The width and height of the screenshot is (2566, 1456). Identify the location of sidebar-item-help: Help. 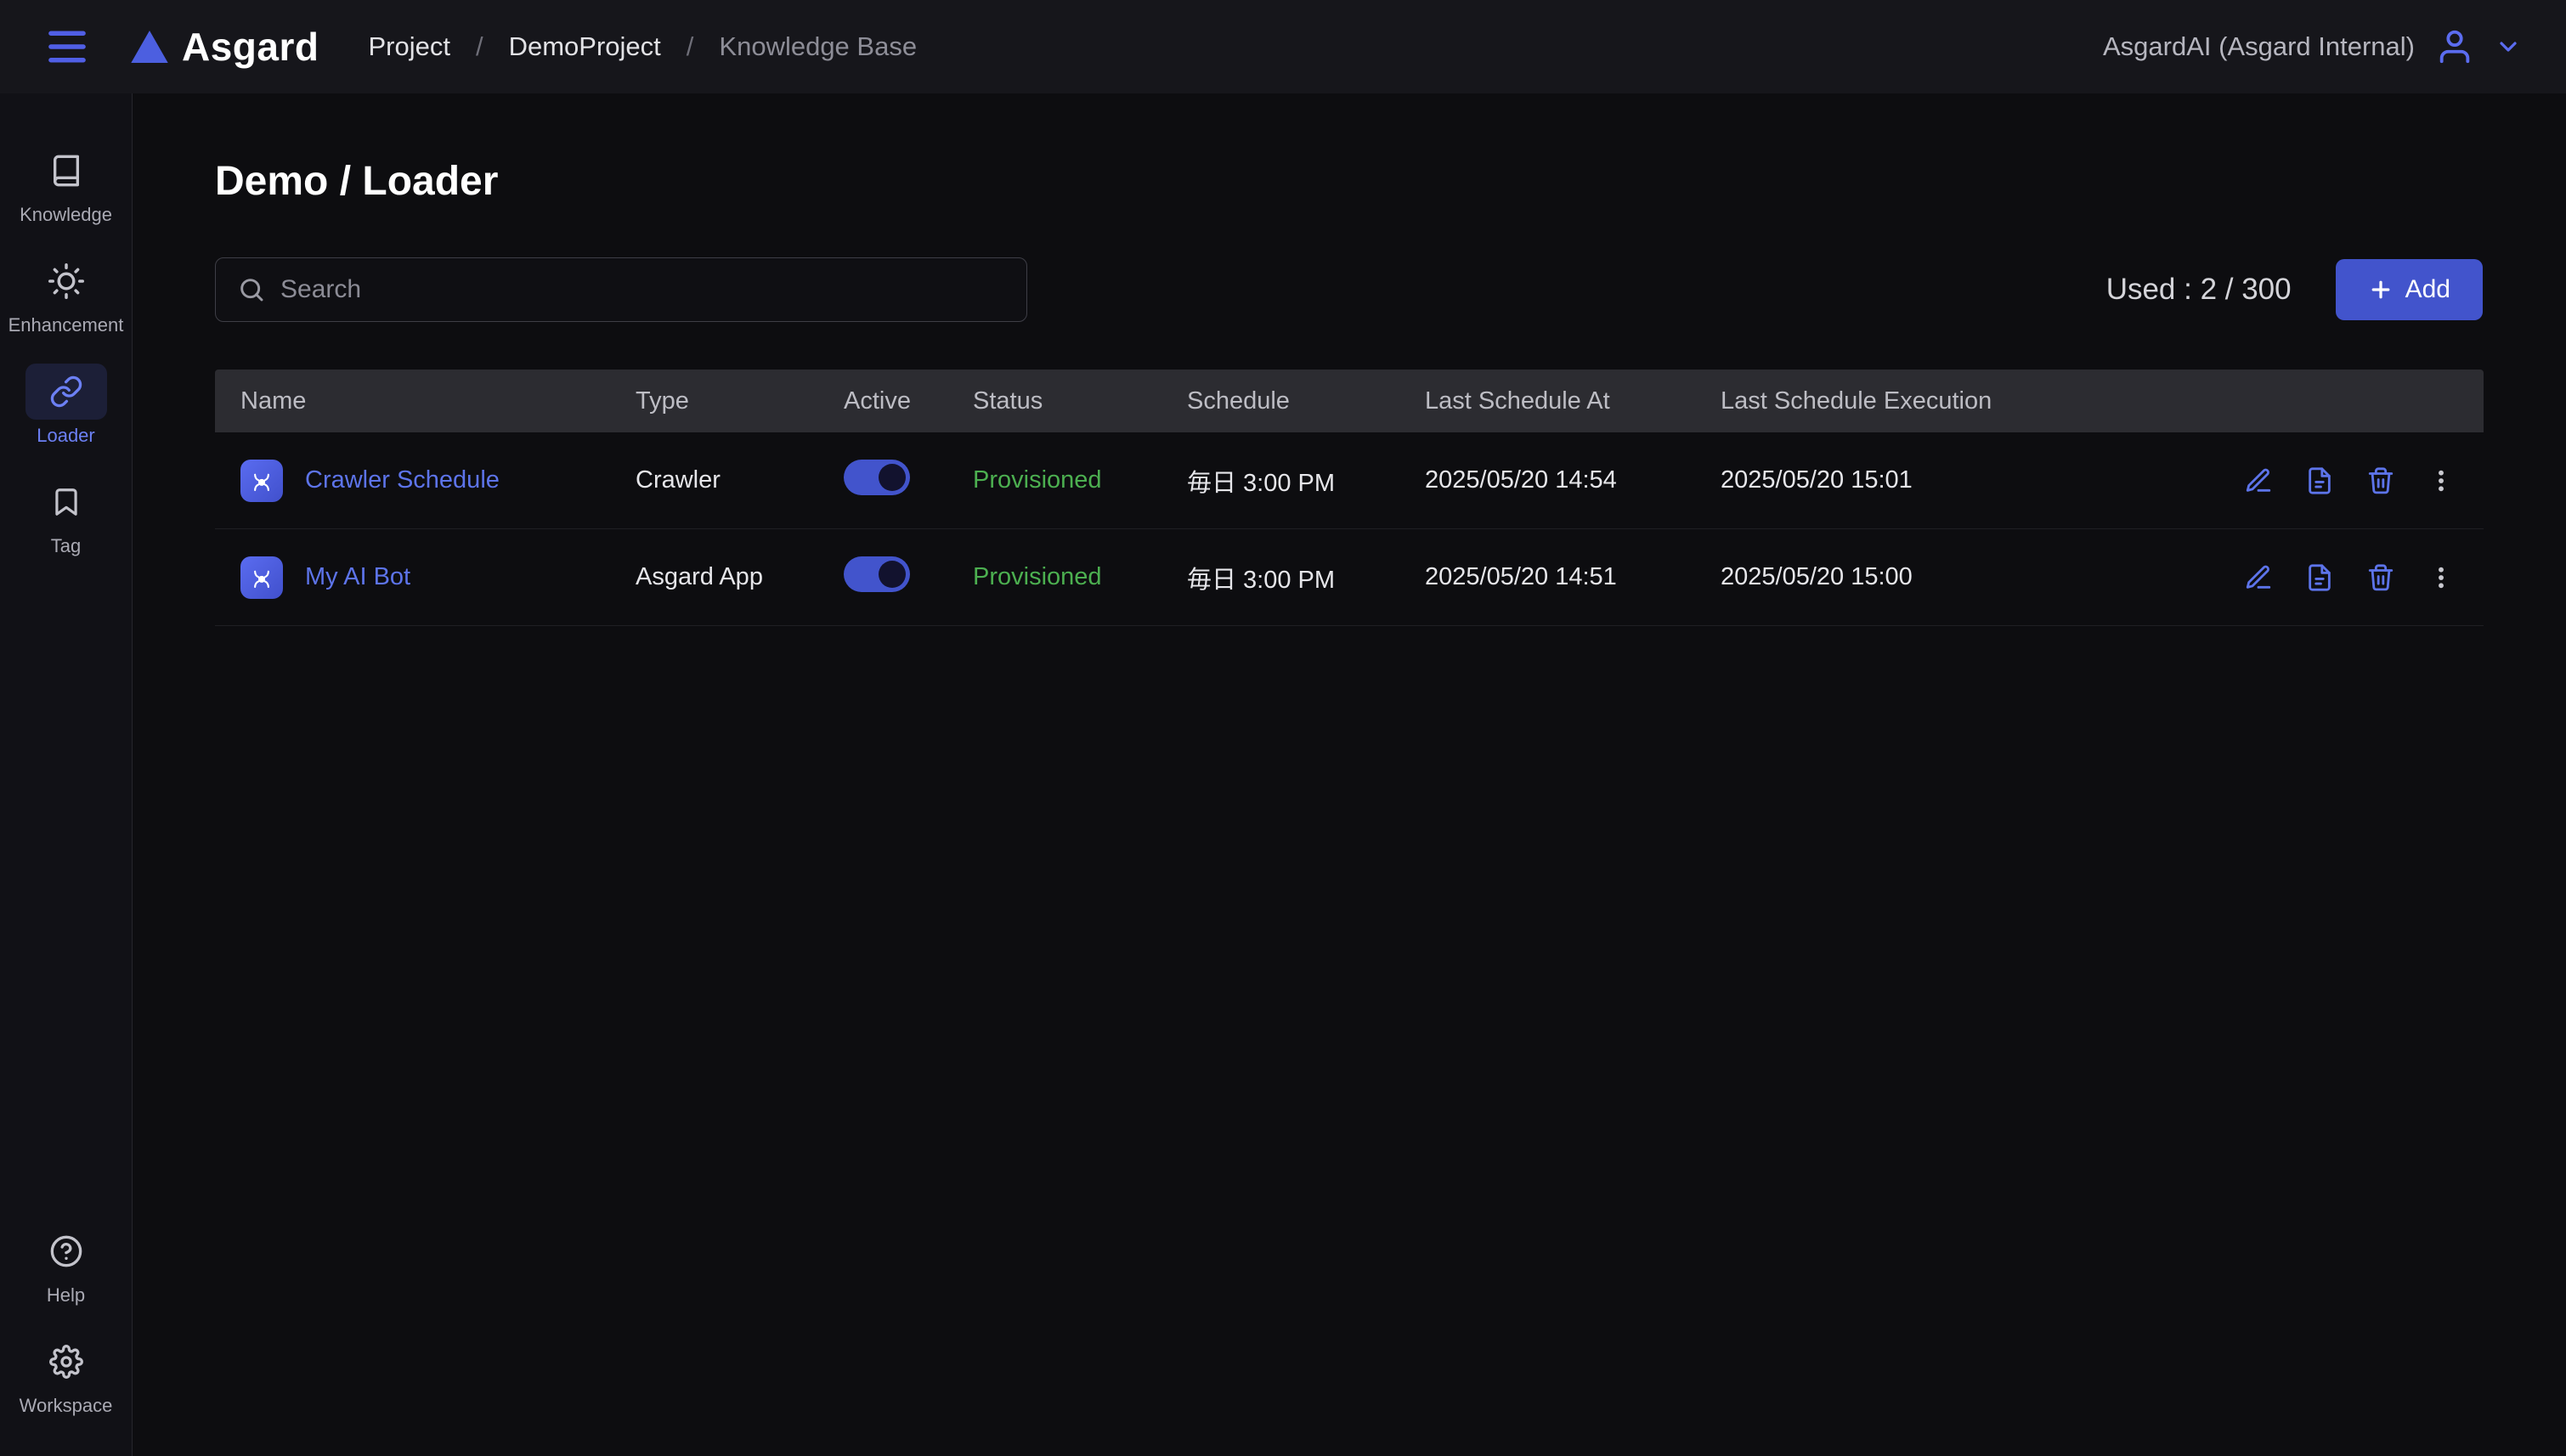
(66, 1264).